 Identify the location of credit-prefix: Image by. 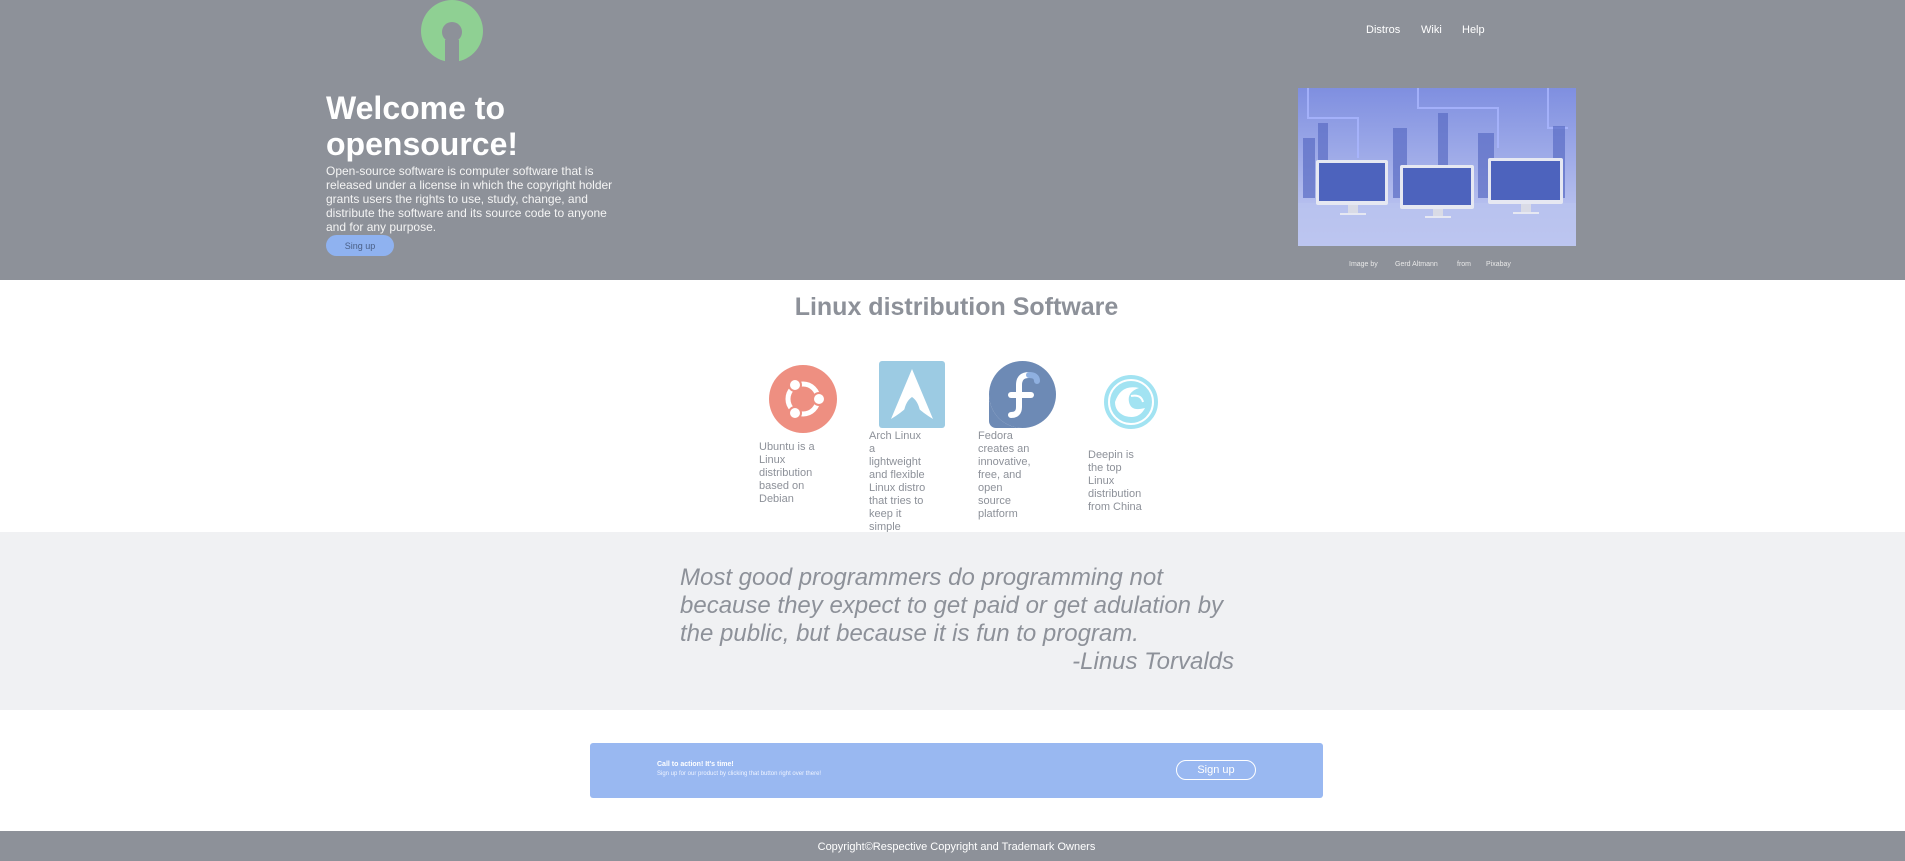
(1363, 264).